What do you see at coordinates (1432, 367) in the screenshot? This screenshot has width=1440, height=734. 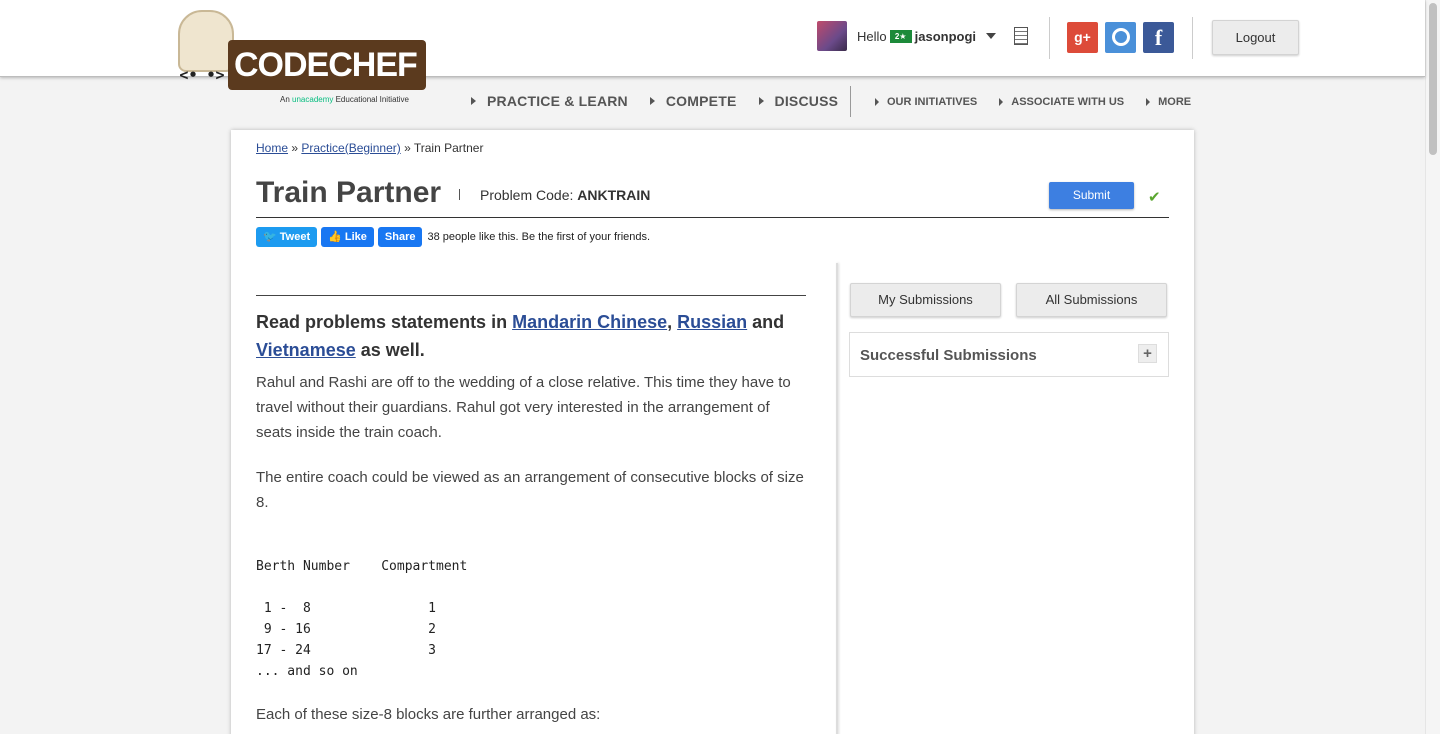 I see `scrollbar` at bounding box center [1432, 367].